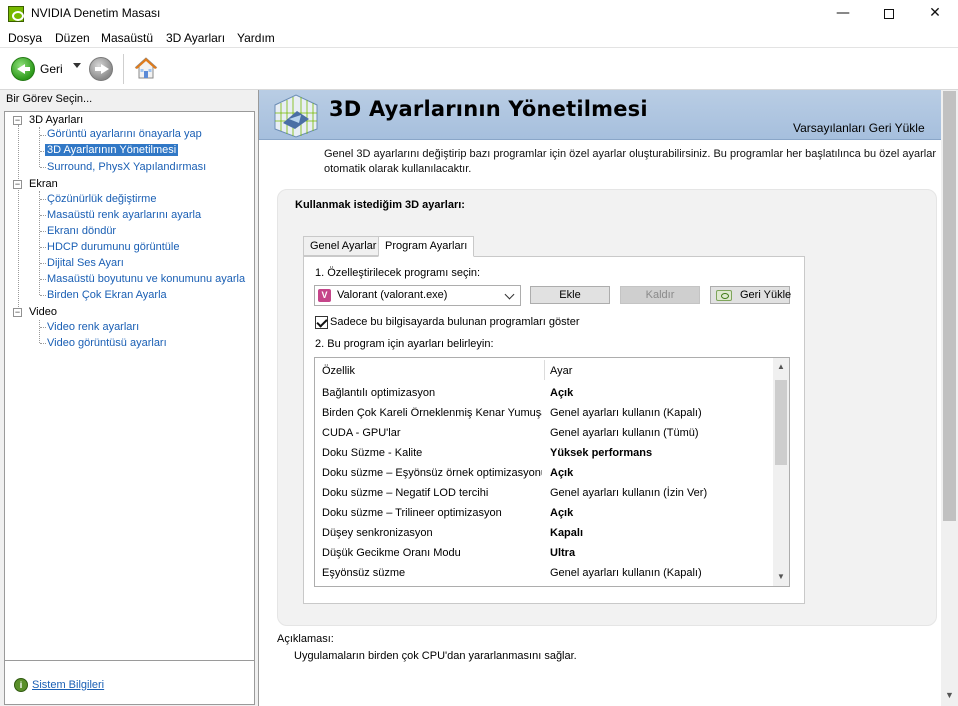 The height and width of the screenshot is (706, 958). What do you see at coordinates (432, 553) in the screenshot?
I see `table-row-feature: Düşük Gecikme Oranı Modu` at bounding box center [432, 553].